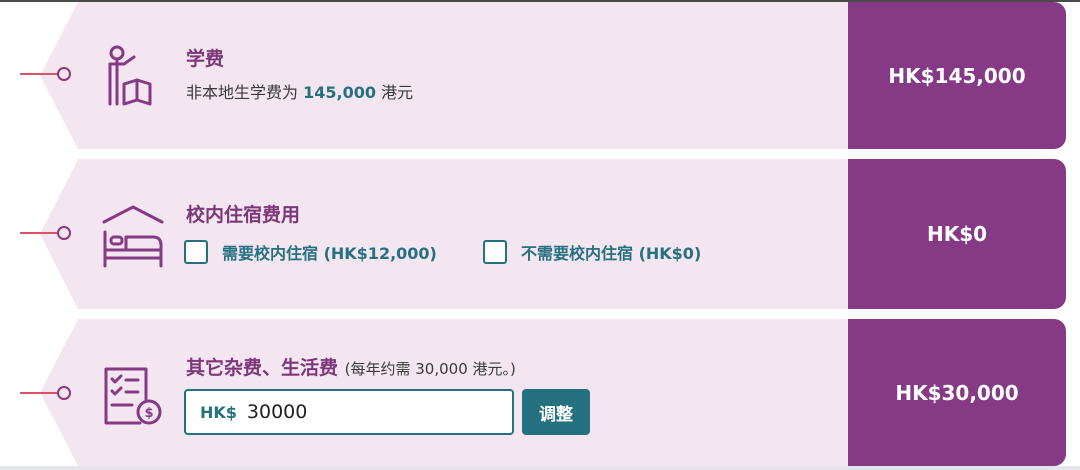  What do you see at coordinates (540, 468) in the screenshot?
I see `bottom-border` at bounding box center [540, 468].